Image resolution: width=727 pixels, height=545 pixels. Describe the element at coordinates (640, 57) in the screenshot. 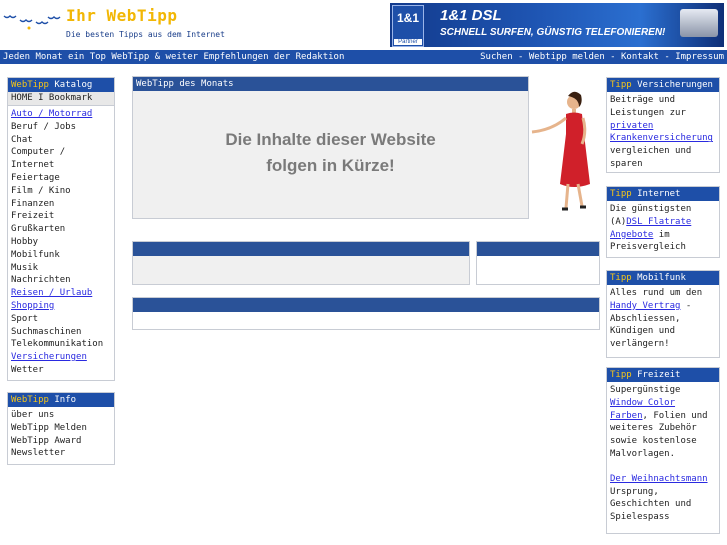

I see `nav-link-kontakt: Kontakt` at that location.